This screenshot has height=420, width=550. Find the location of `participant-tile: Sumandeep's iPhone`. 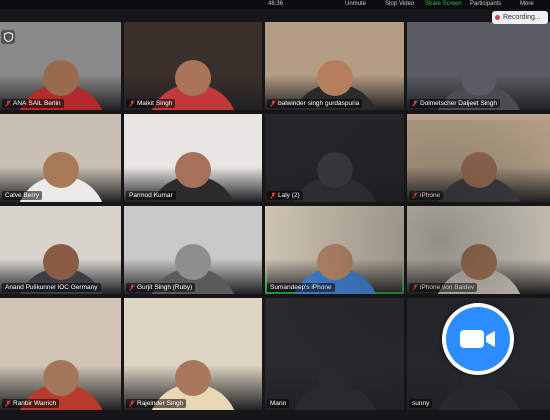

participant-tile: Sumandeep's iPhone is located at coordinates (334, 250).